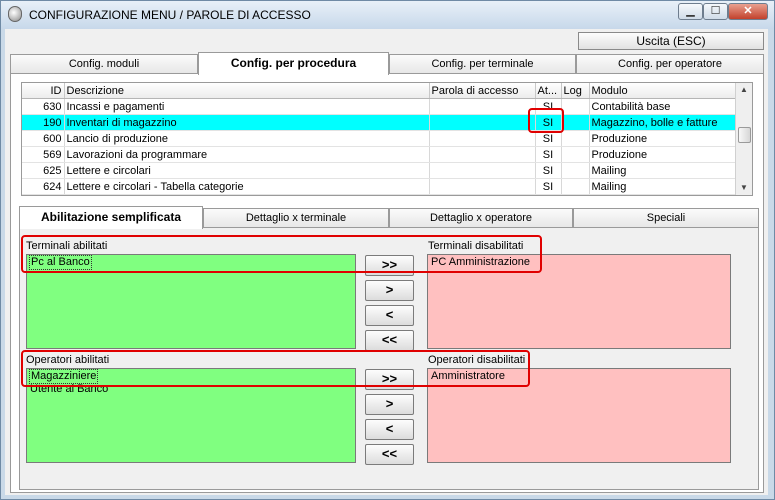 The width and height of the screenshot is (775, 500). What do you see at coordinates (170, 15) in the screenshot?
I see `window-title: CONFIGURAZIONE MENU / PAROLE DI ACCESSO` at bounding box center [170, 15].